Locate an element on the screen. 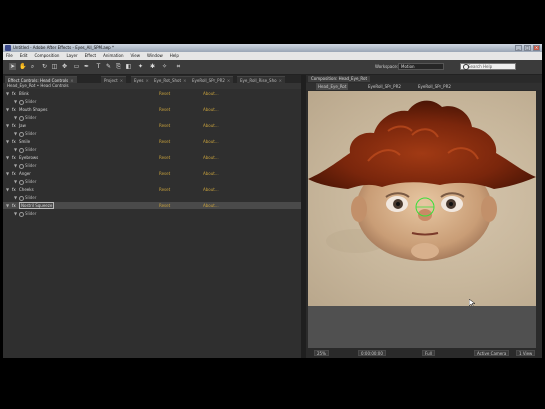  minimize-button: _ is located at coordinates (518, 48).